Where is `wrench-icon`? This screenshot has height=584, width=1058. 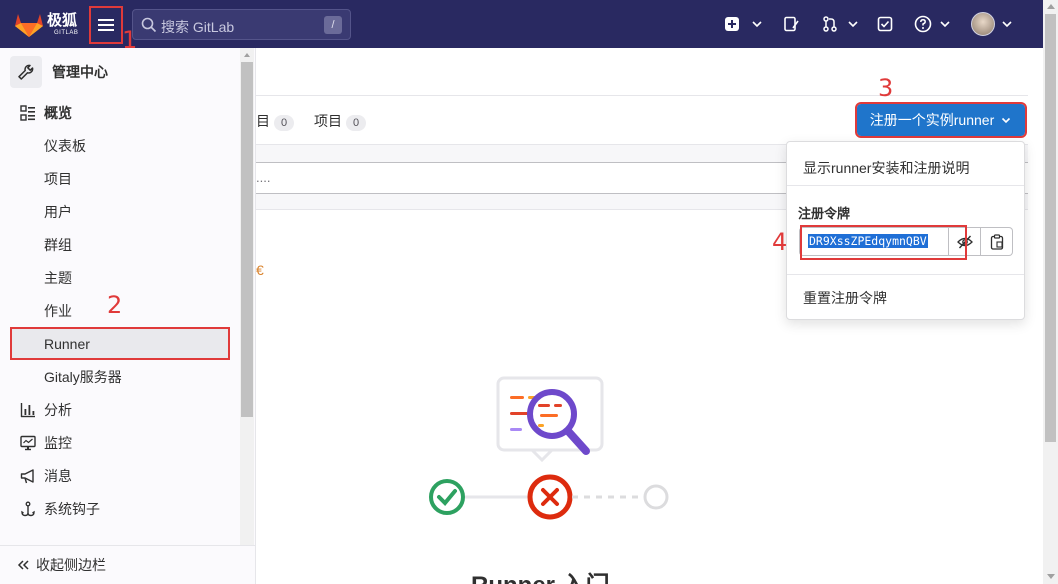 wrench-icon is located at coordinates (26, 72).